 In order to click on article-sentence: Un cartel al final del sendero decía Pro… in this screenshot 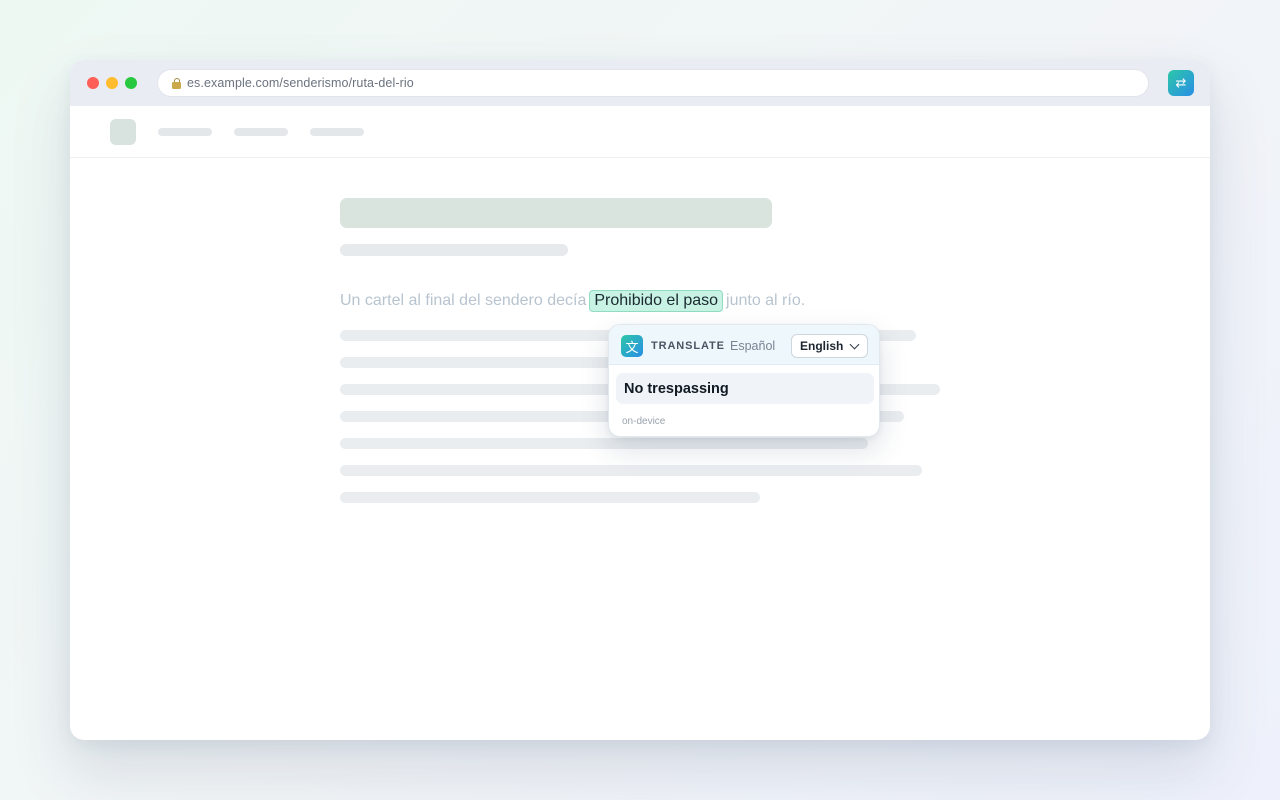, I will do `click(572, 301)`.